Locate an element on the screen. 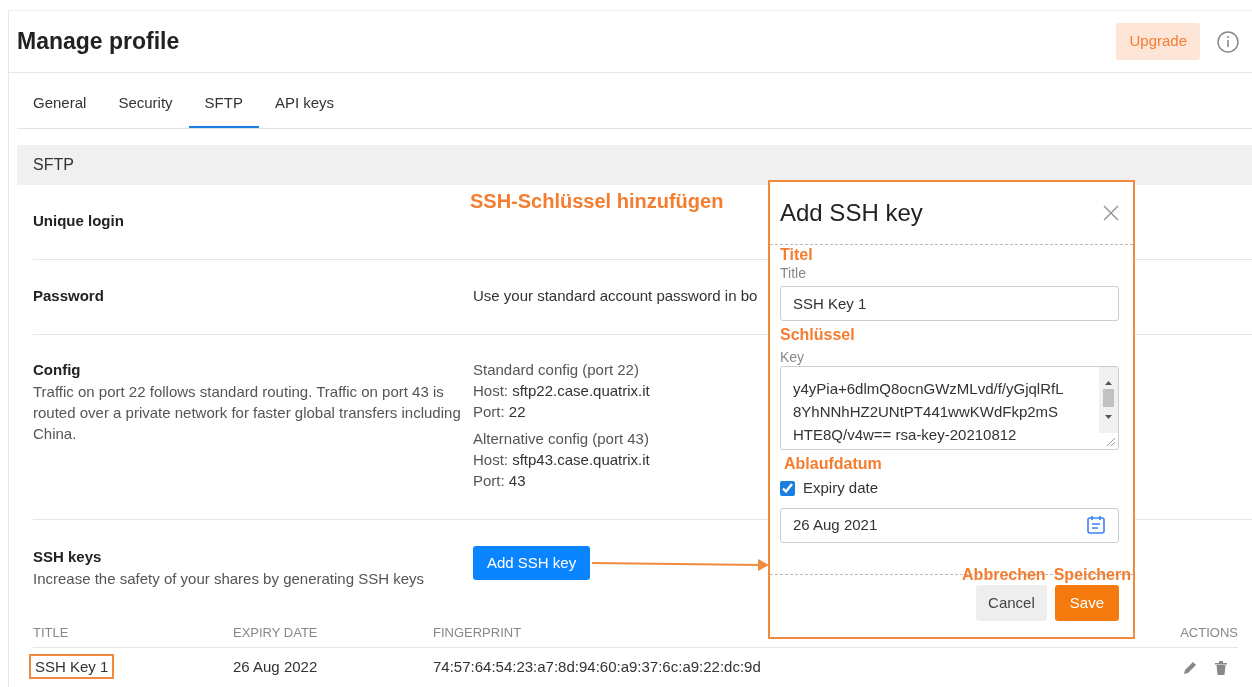  scrollbar is located at coordinates (1108, 400).